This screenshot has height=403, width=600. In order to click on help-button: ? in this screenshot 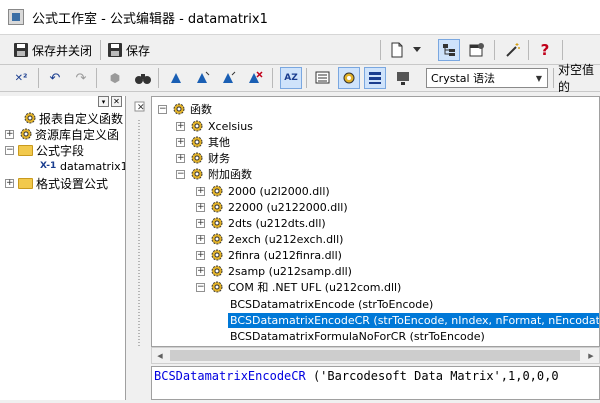, I will do `click(545, 50)`.